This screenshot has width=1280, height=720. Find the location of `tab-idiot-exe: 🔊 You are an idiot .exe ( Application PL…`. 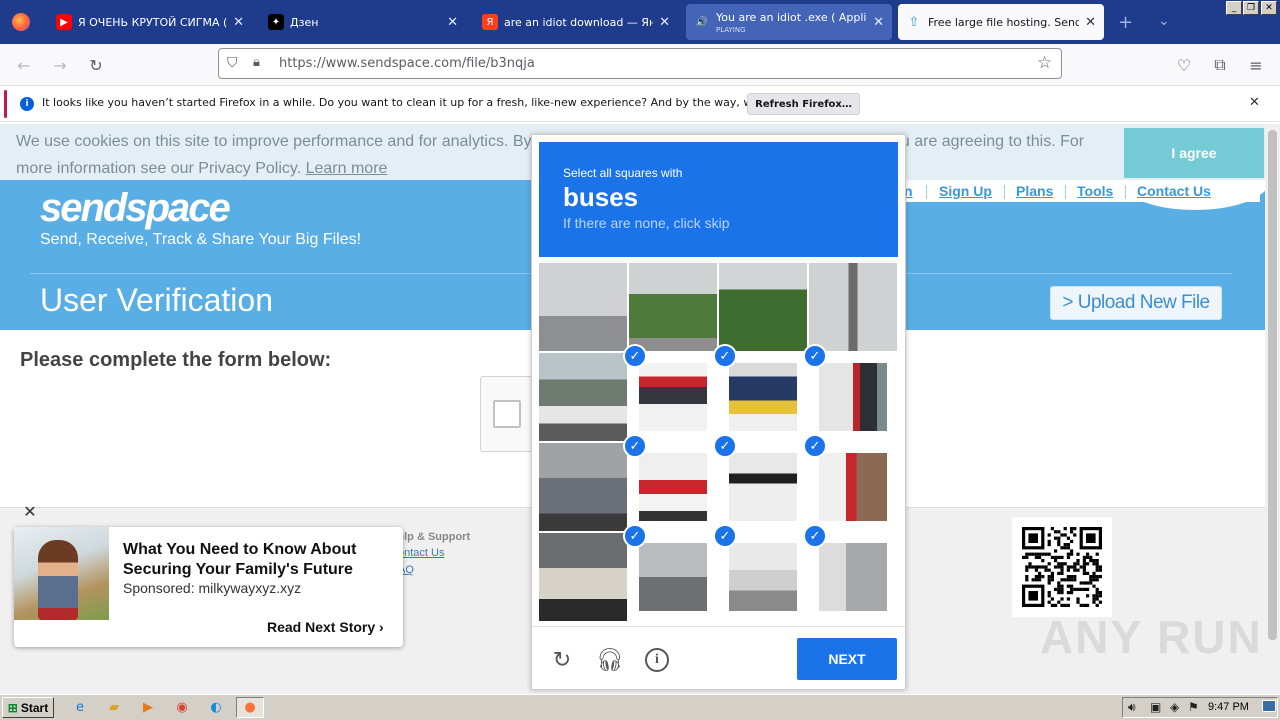

tab-idiot-exe: 🔊 You are an idiot .exe ( Application PL… is located at coordinates (789, 22).